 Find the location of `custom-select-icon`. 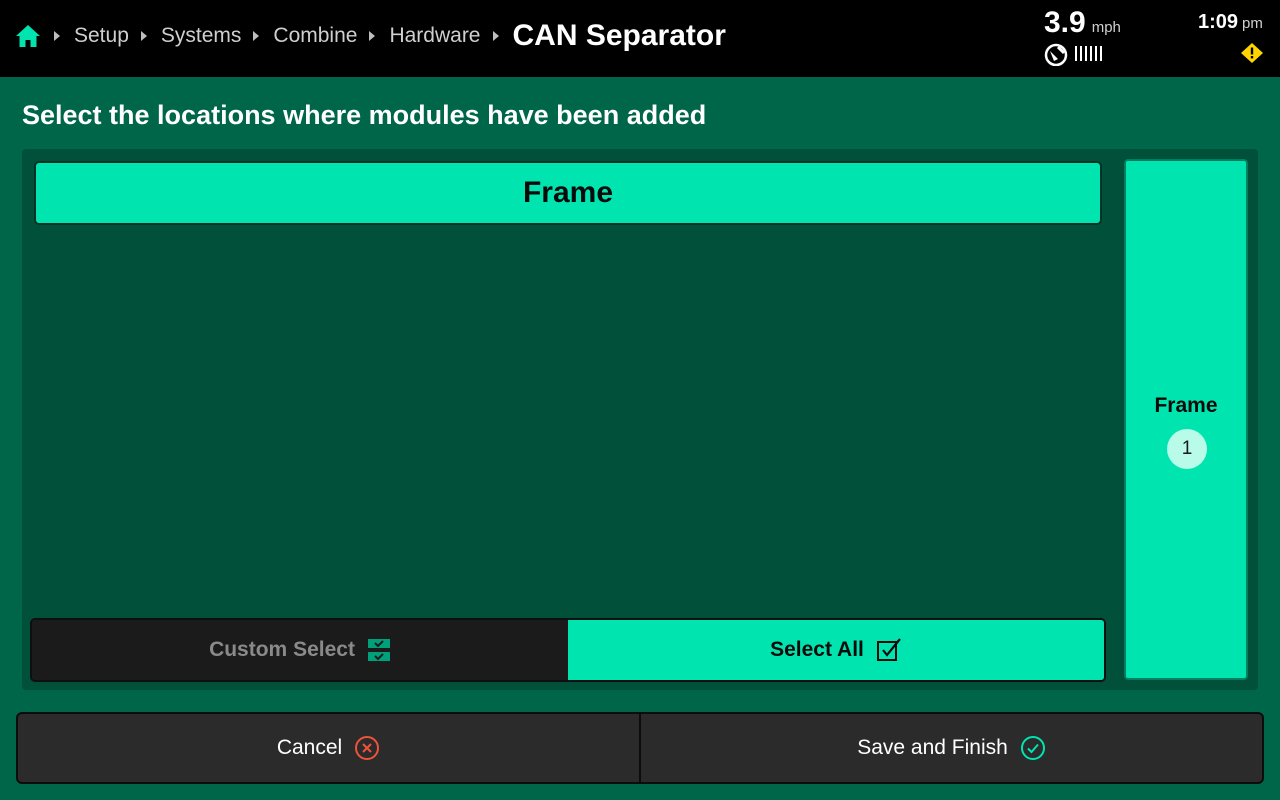

custom-select-icon is located at coordinates (378, 650).